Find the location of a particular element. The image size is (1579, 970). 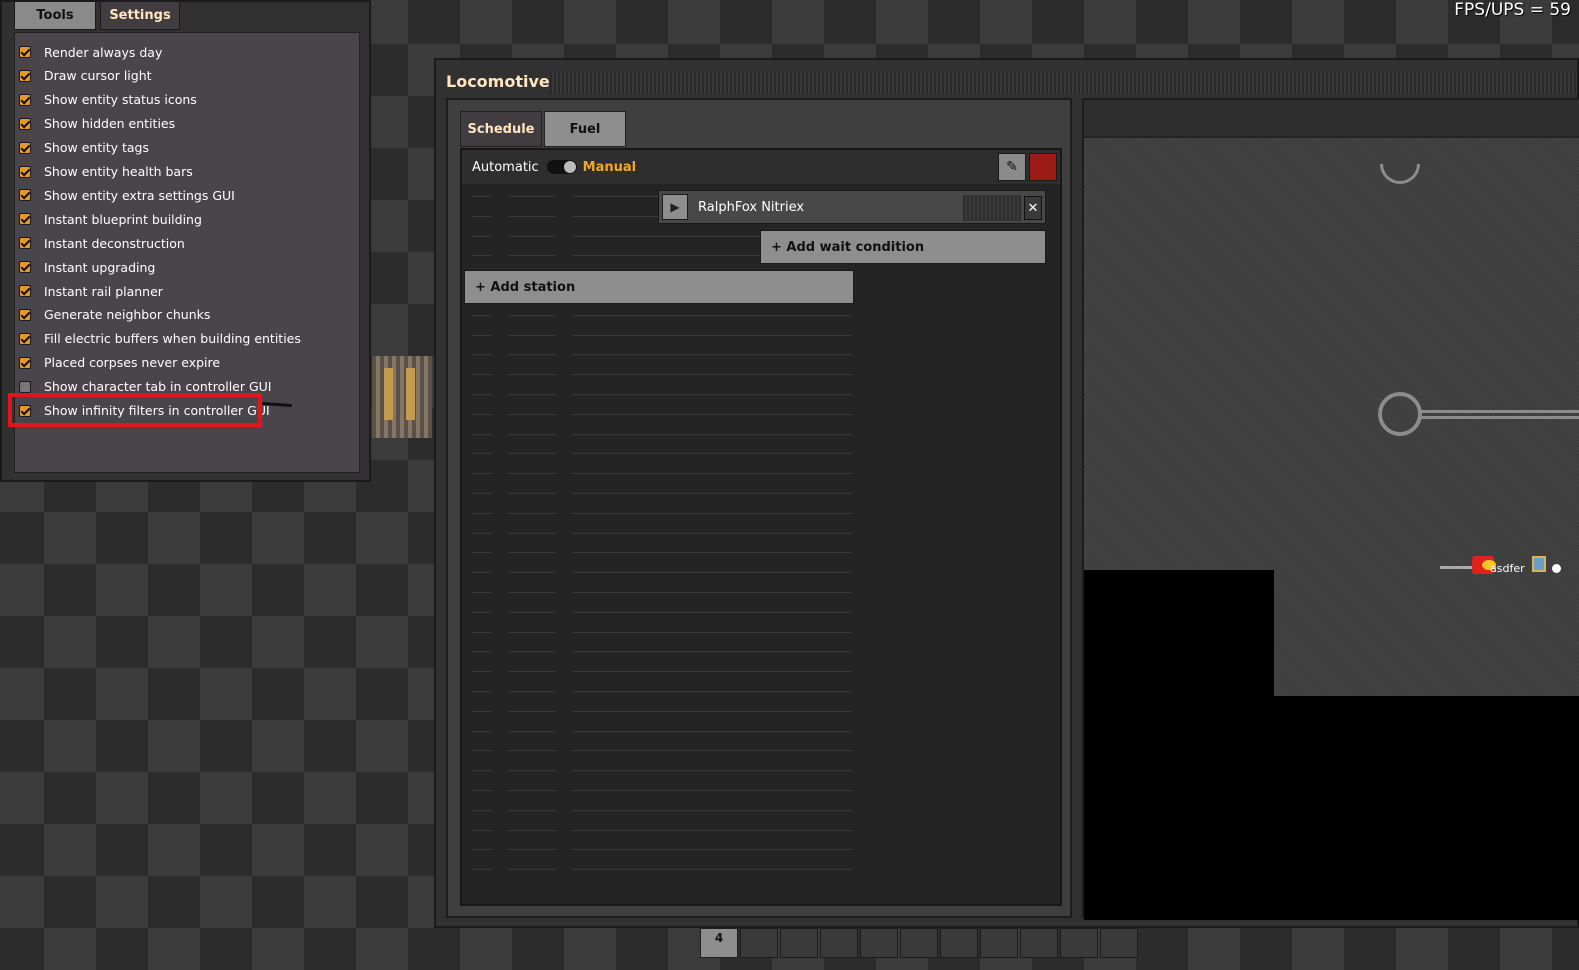

minimap-header is located at coordinates (1331, 118).